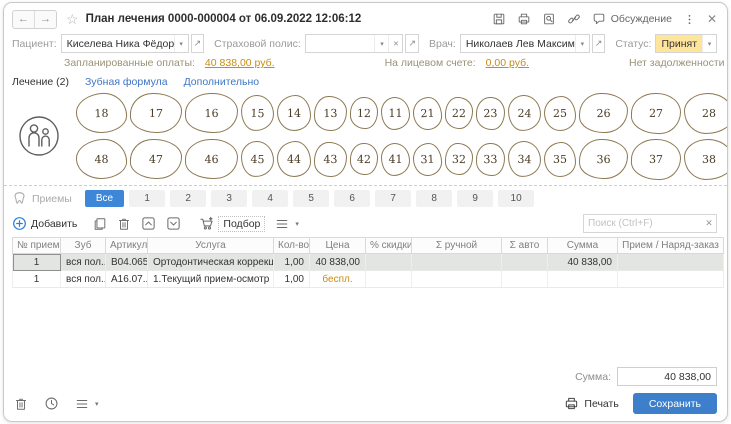  What do you see at coordinates (257, 159) in the screenshot?
I see `tooth-45: 45` at bounding box center [257, 159].